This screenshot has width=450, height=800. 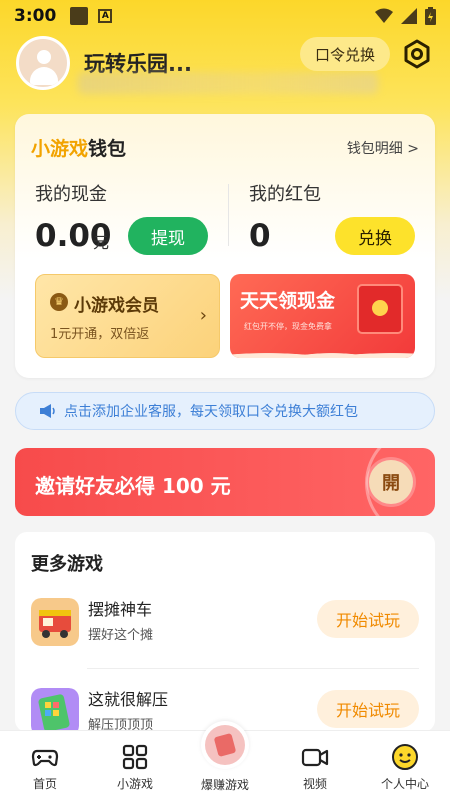 I want to click on cash-unit: 元, so click(x=101, y=242).